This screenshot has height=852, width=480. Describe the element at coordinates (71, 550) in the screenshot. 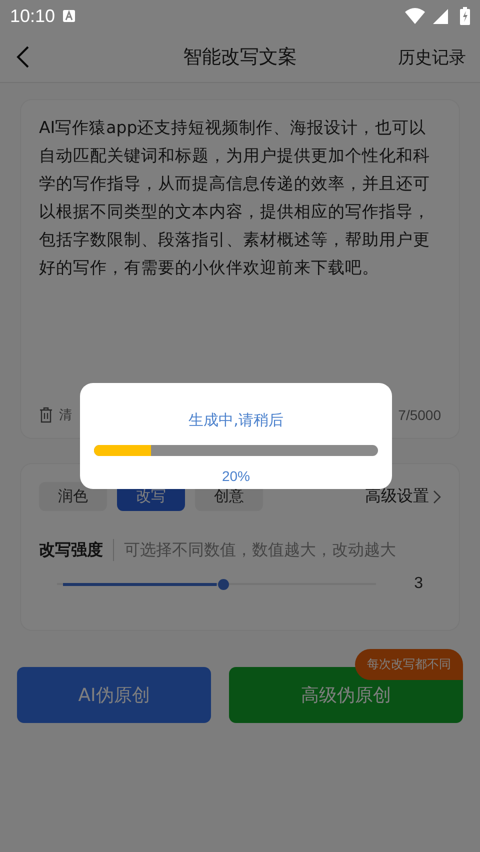

I see `strength-label: 改写强度` at that location.